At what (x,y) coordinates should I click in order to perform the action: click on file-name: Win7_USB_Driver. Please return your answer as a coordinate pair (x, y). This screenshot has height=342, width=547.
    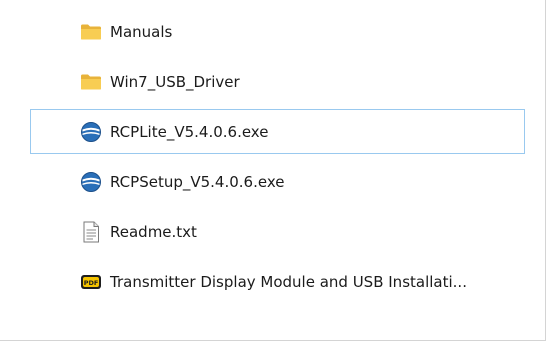
    Looking at the image, I should click on (175, 81).